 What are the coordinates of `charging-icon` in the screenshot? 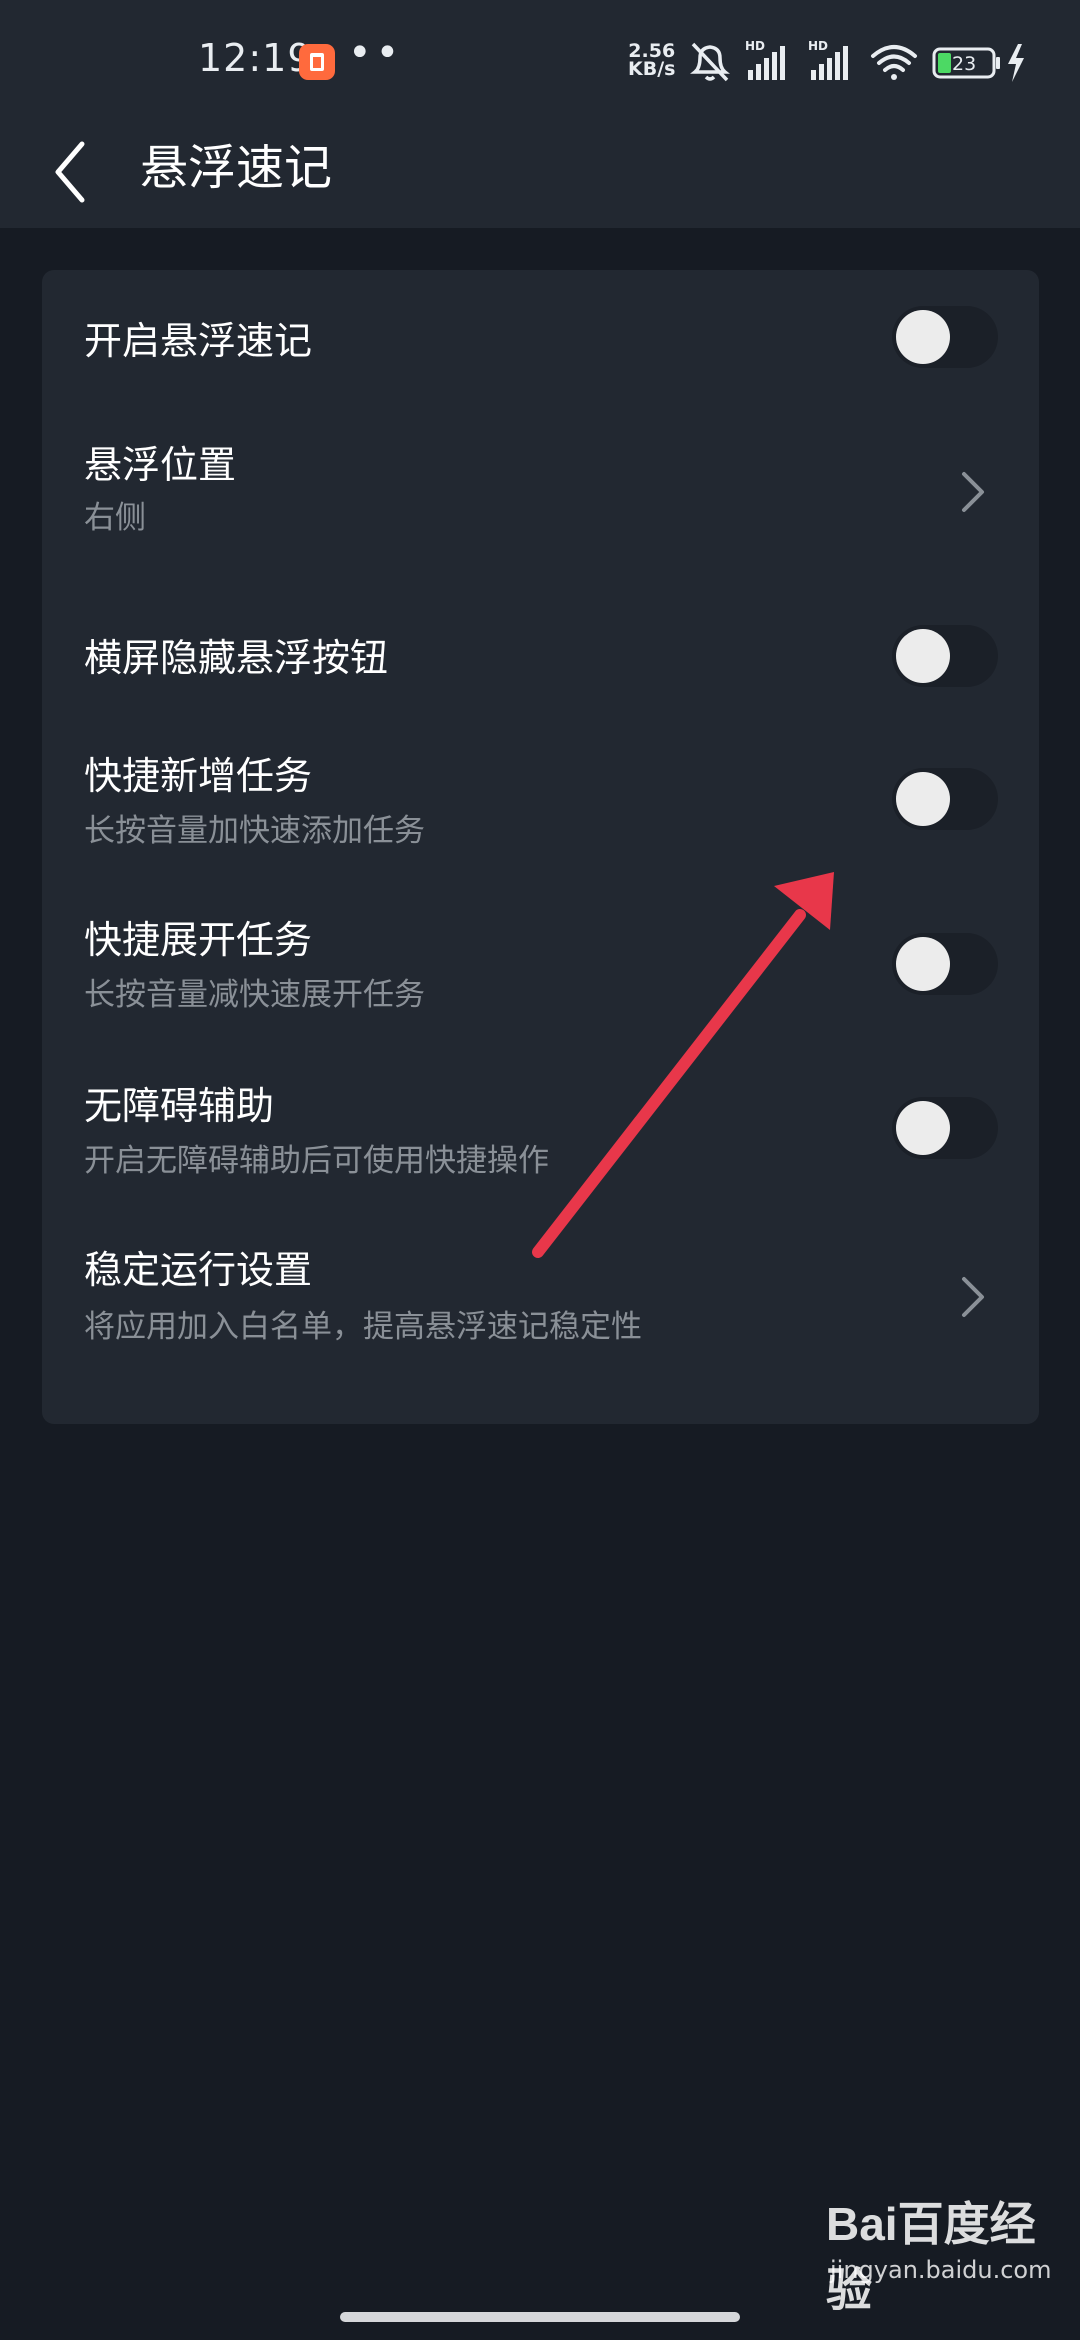 It's located at (1016, 63).